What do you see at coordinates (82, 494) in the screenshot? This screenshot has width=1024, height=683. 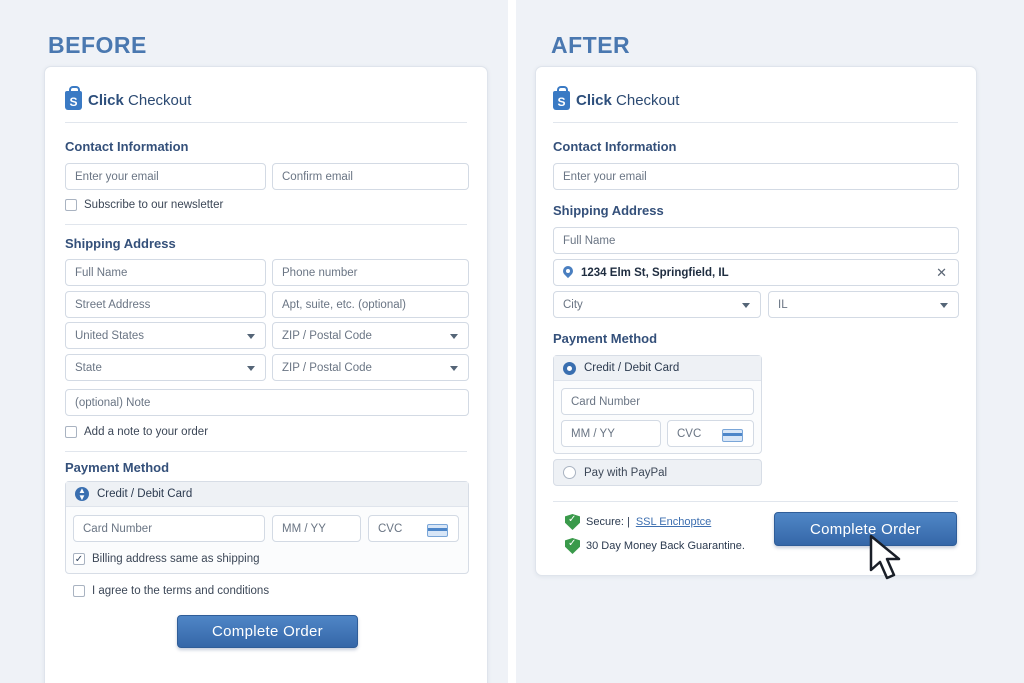 I see `sort-icon: ▲ ▼` at bounding box center [82, 494].